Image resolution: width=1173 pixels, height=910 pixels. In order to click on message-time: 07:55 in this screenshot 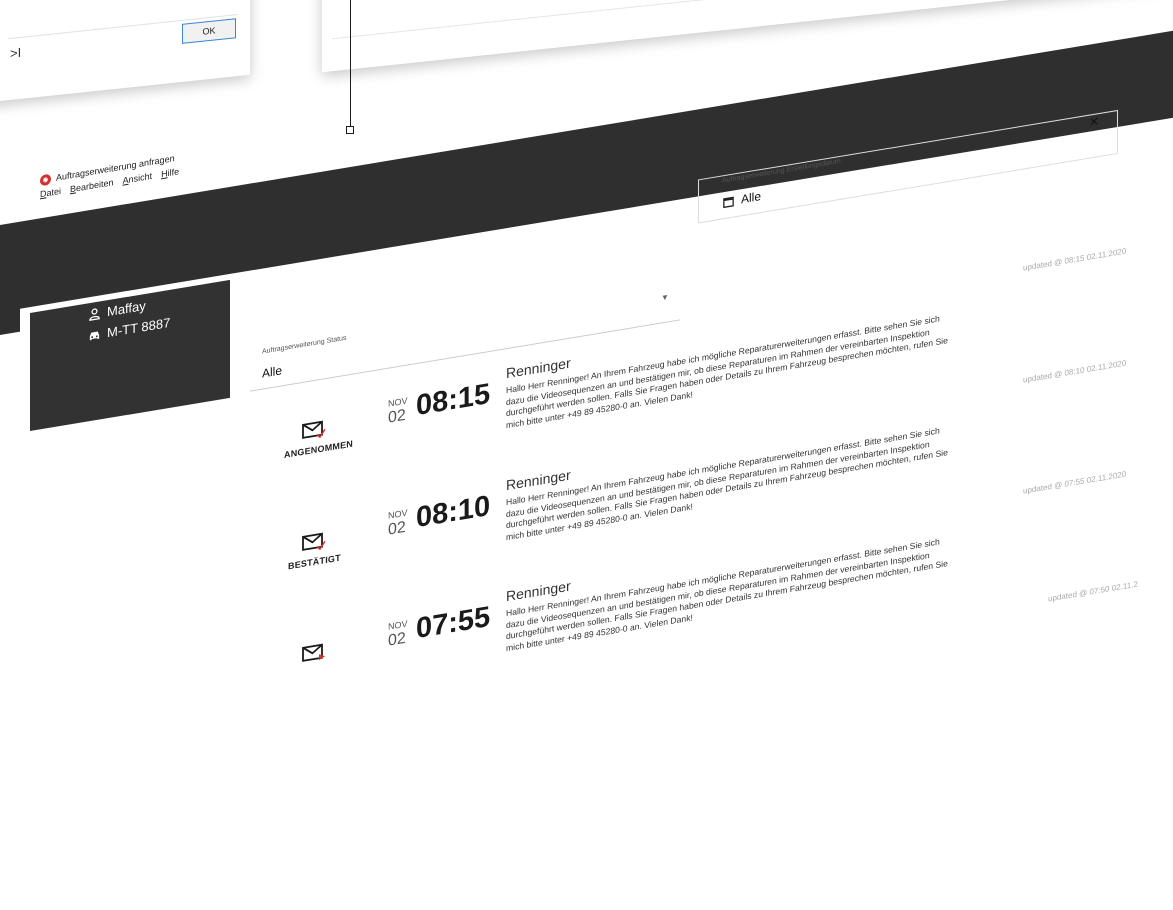, I will do `click(453, 623)`.